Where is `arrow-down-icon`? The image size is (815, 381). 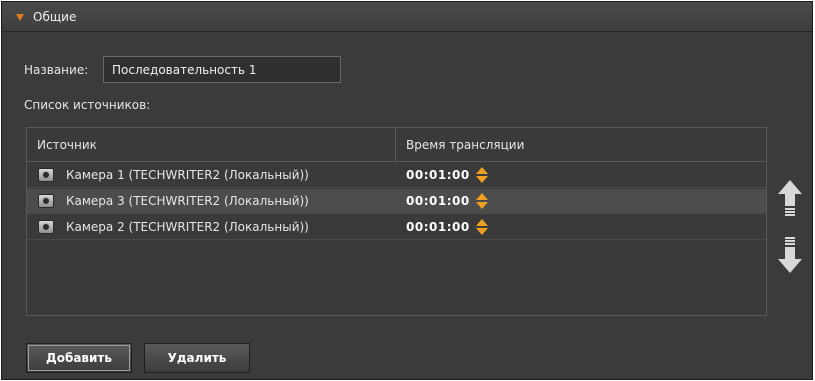 arrow-down-icon is located at coordinates (790, 255).